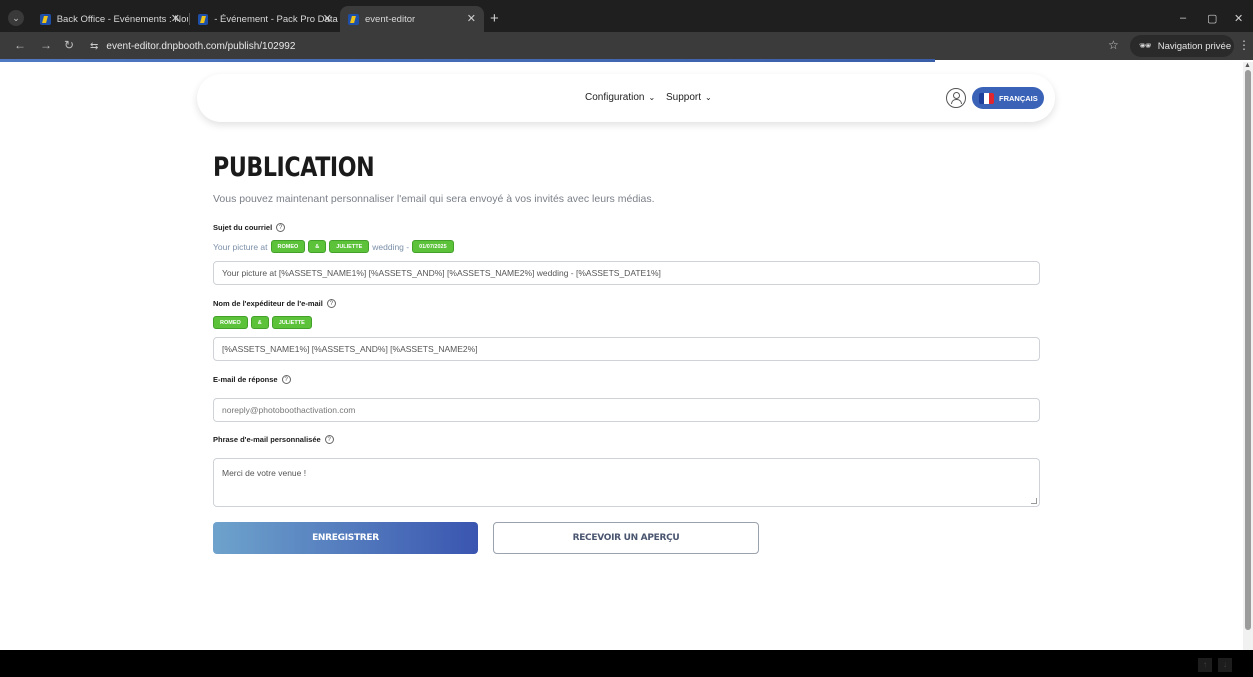 The height and width of the screenshot is (677, 1253). I want to click on scroll-up-icon: ▲, so click(1247, 65).